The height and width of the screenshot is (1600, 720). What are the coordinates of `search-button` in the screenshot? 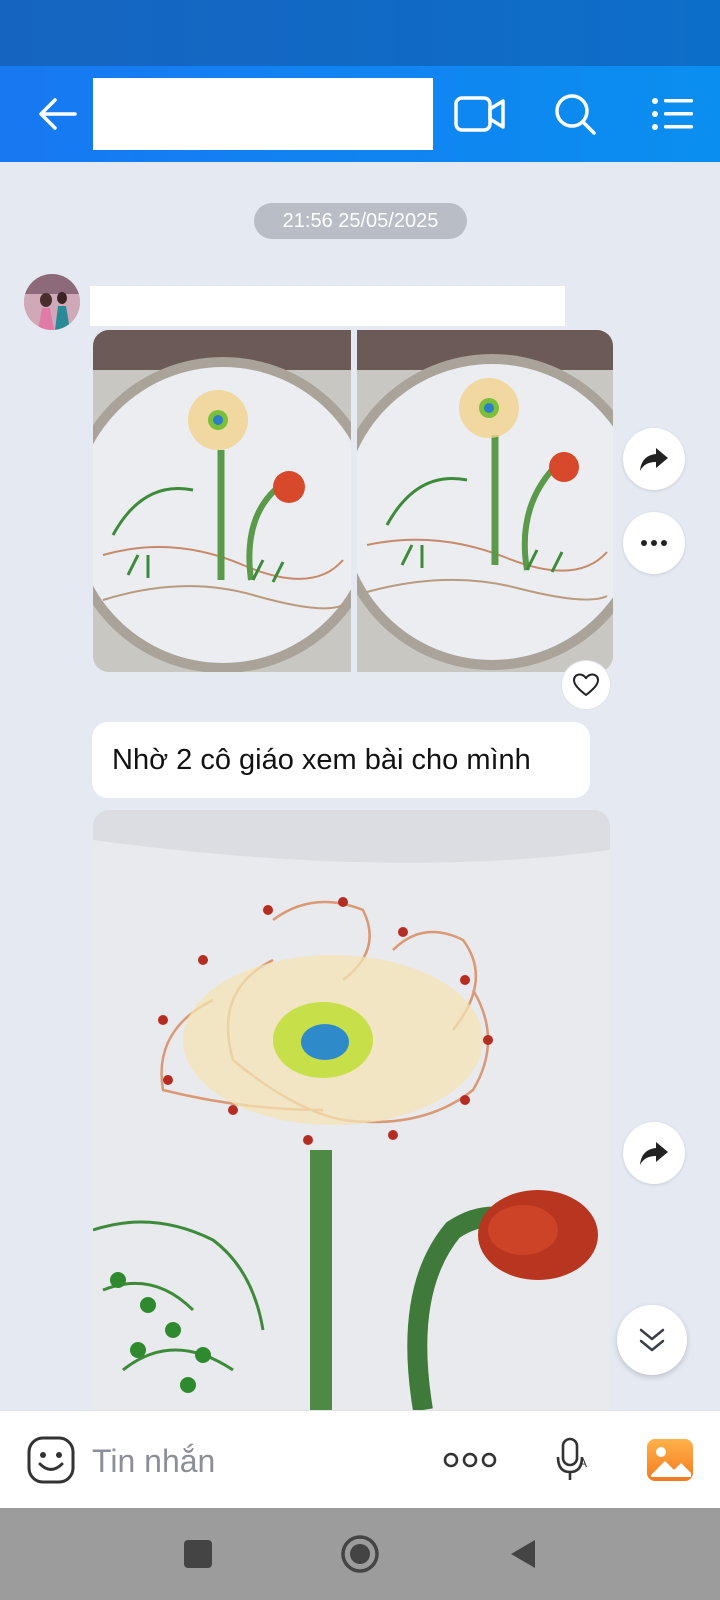 It's located at (575, 114).